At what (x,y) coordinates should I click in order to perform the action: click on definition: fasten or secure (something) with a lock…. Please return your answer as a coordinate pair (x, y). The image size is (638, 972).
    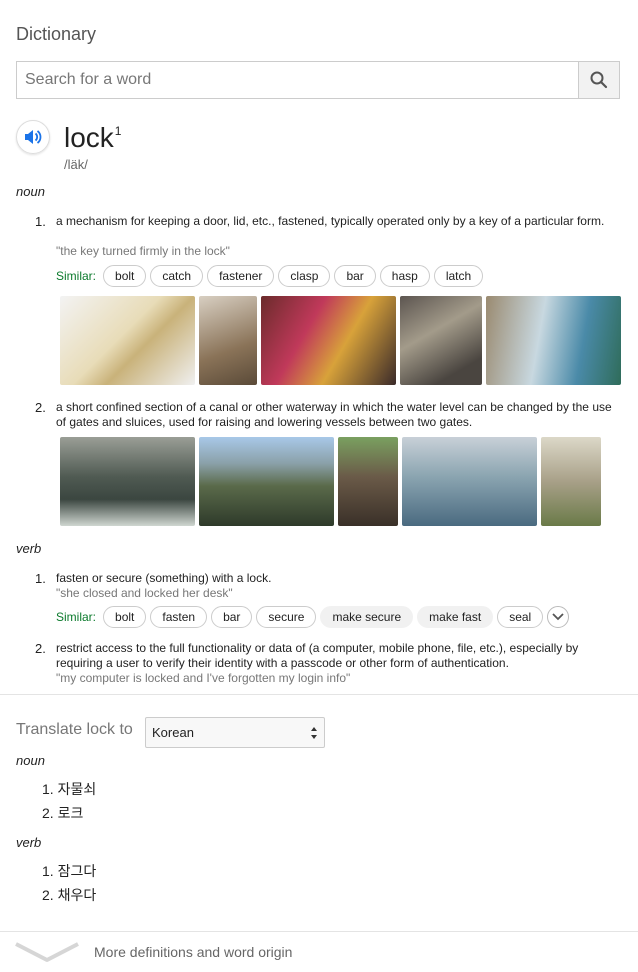
    Looking at the image, I should click on (164, 578).